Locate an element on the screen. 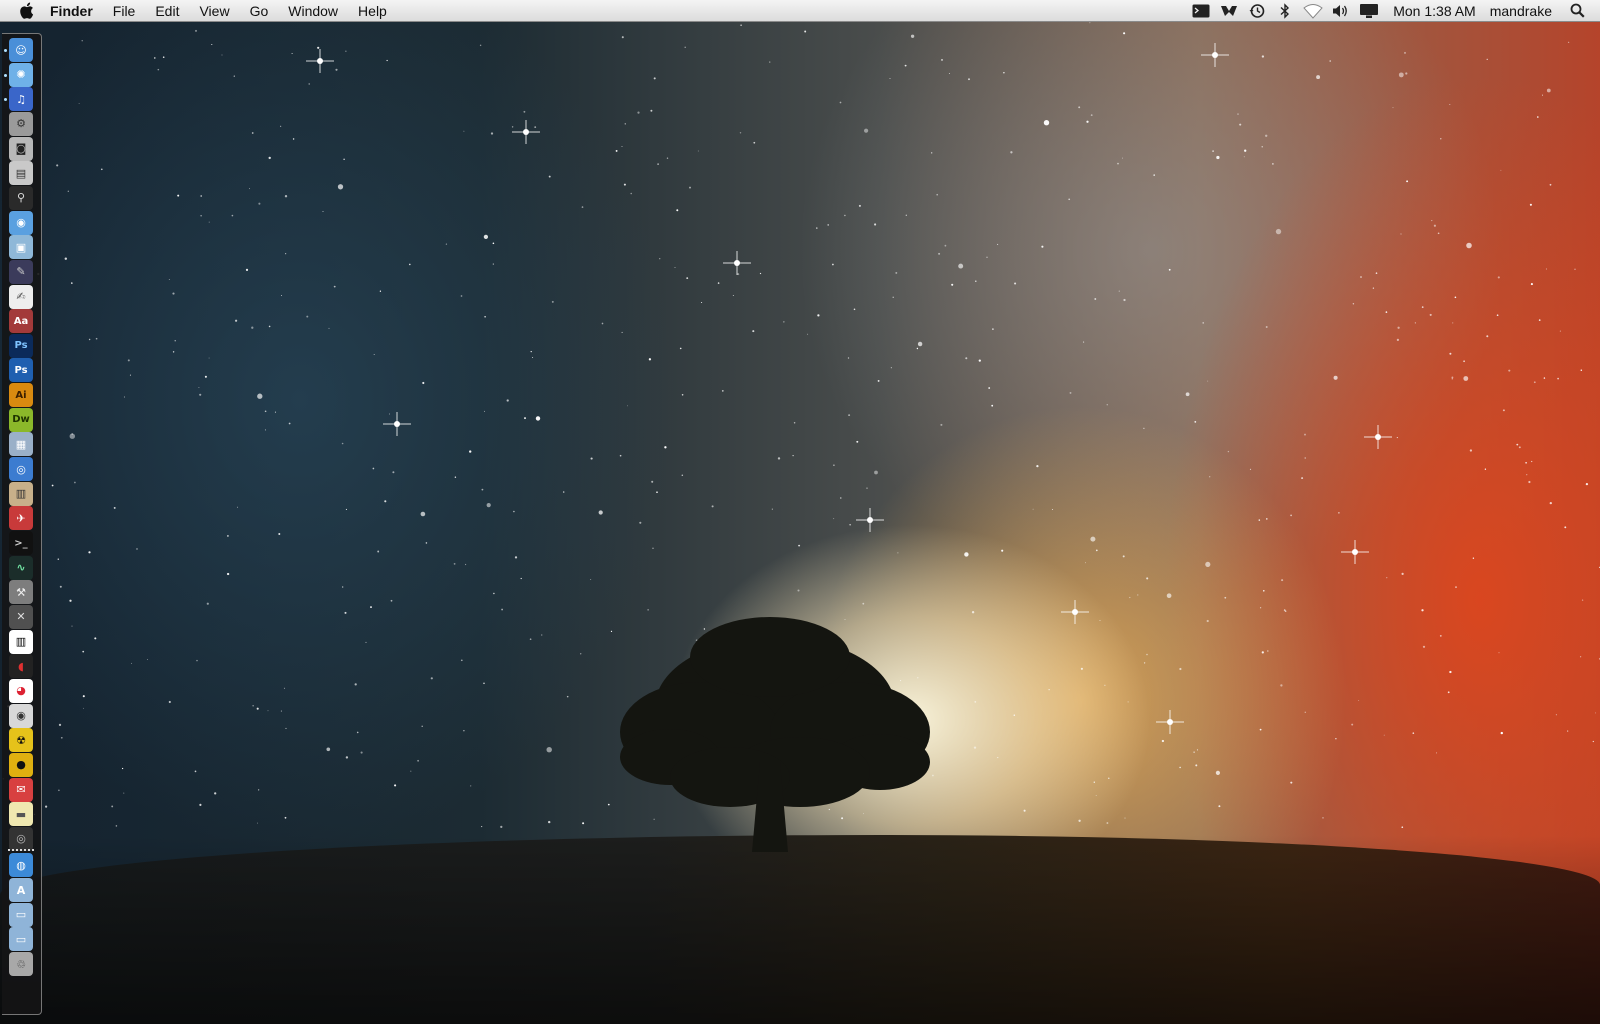 The width and height of the screenshot is (1600, 1024). menu-edit: Edit is located at coordinates (167, 11).